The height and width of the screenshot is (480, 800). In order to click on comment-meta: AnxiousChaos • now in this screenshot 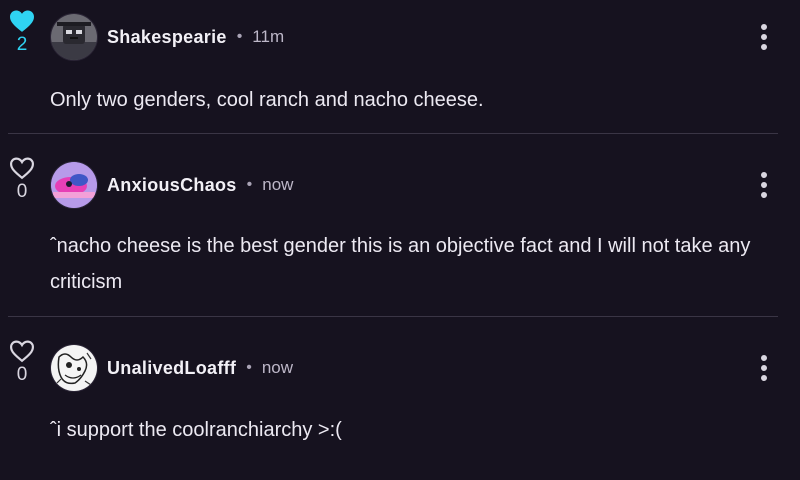, I will do `click(200, 185)`.